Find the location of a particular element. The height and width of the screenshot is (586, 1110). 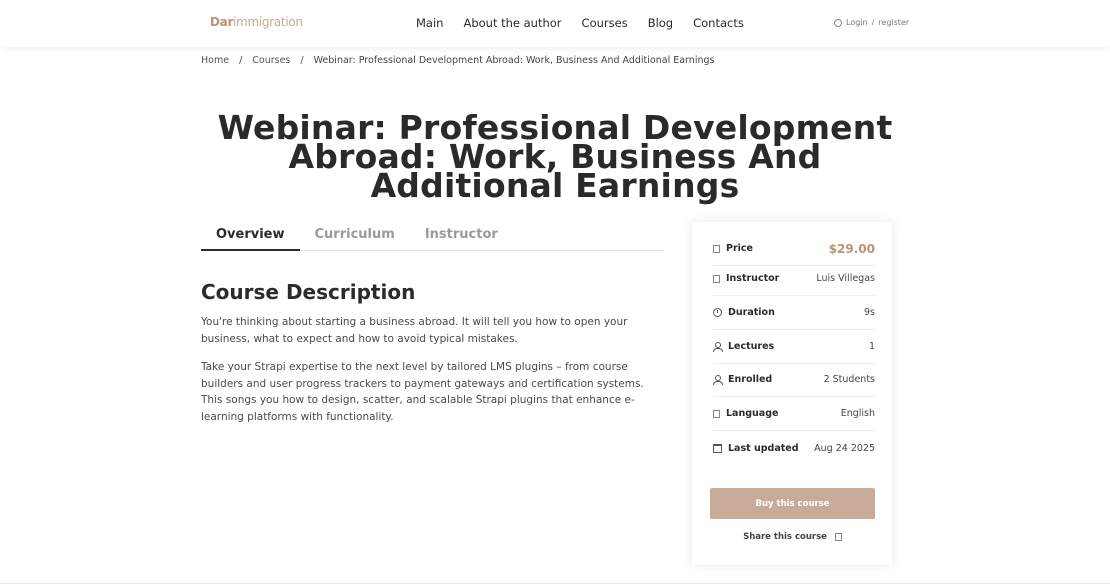

calendar-icon is located at coordinates (717, 448).